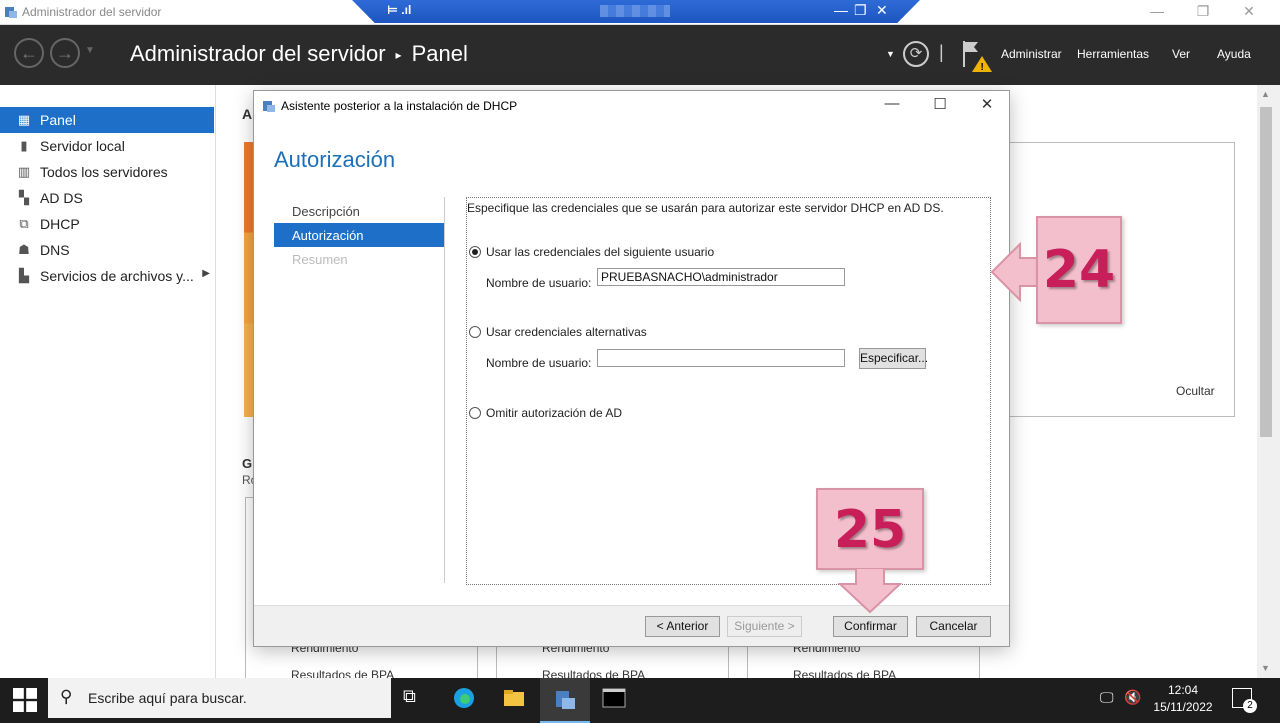 The width and height of the screenshot is (1280, 723). I want to click on taskbar-clock: 12:04 15/11/2022, so click(1183, 699).